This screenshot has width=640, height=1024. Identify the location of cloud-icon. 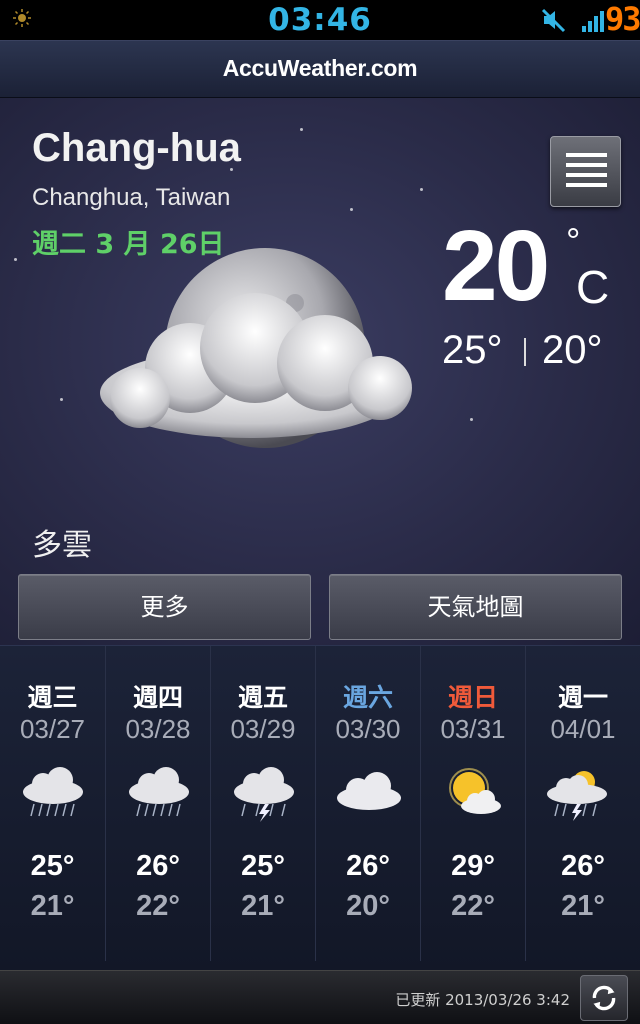
(369, 791).